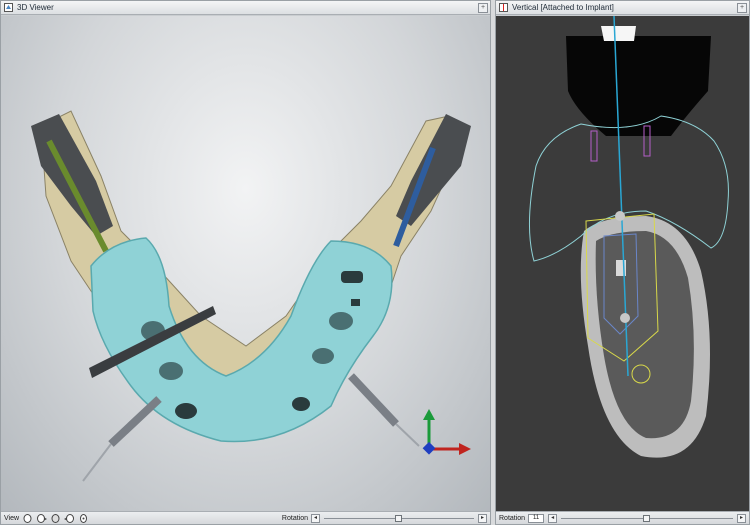  I want to click on rotation-right-button-section: ▸, so click(741, 518).